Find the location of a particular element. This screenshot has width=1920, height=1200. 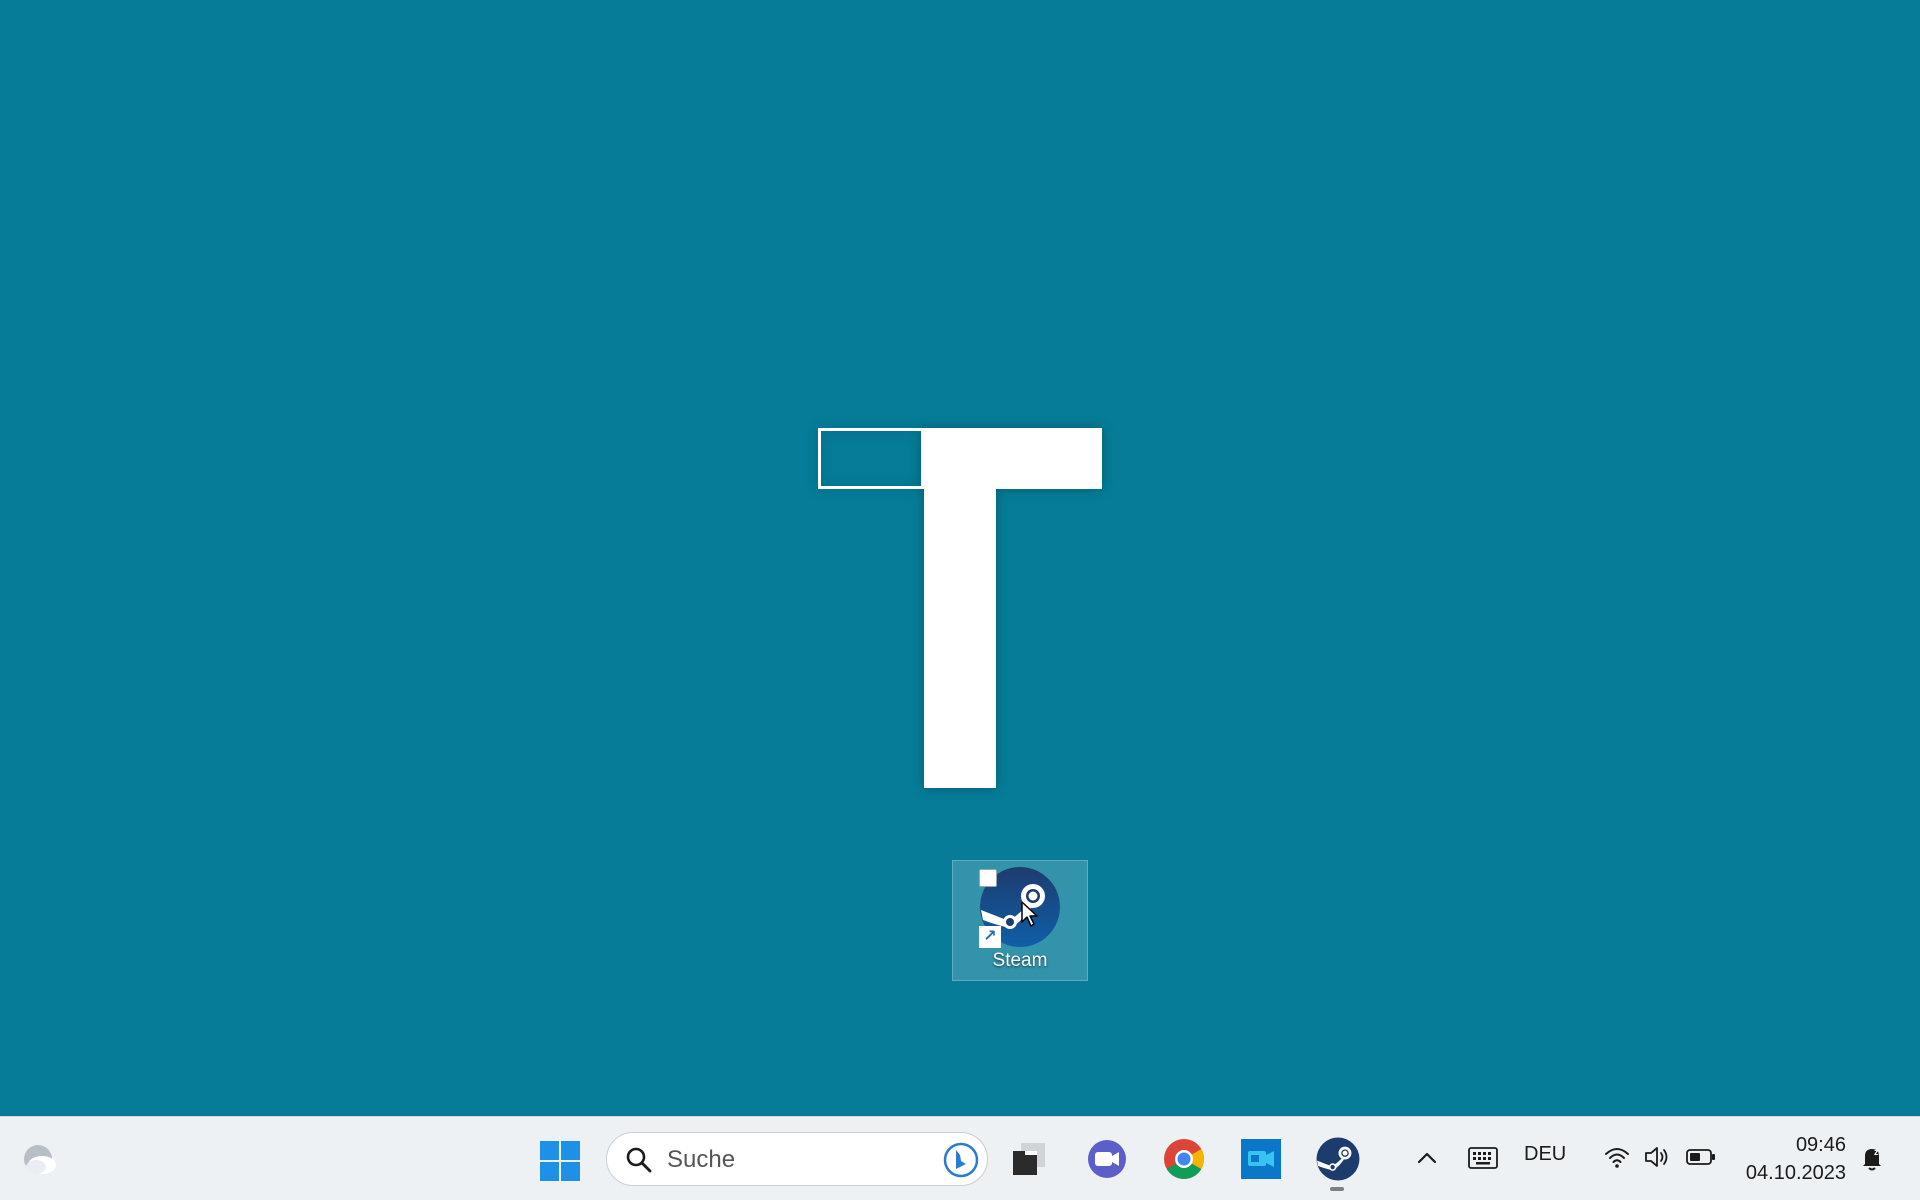

teams-icon is located at coordinates (1107, 1159).